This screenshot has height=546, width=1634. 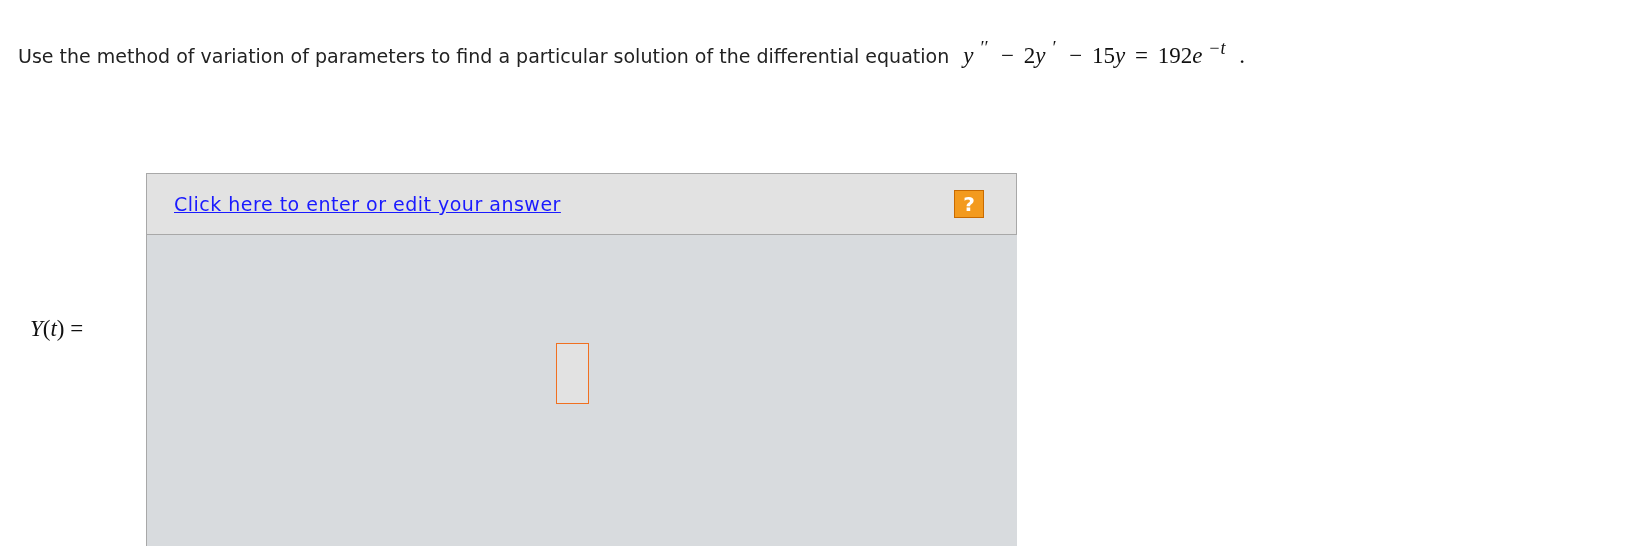 What do you see at coordinates (484, 55) in the screenshot?
I see `question-text: Use the method of variation of parameters to find a particular solution of the differential equation` at bounding box center [484, 55].